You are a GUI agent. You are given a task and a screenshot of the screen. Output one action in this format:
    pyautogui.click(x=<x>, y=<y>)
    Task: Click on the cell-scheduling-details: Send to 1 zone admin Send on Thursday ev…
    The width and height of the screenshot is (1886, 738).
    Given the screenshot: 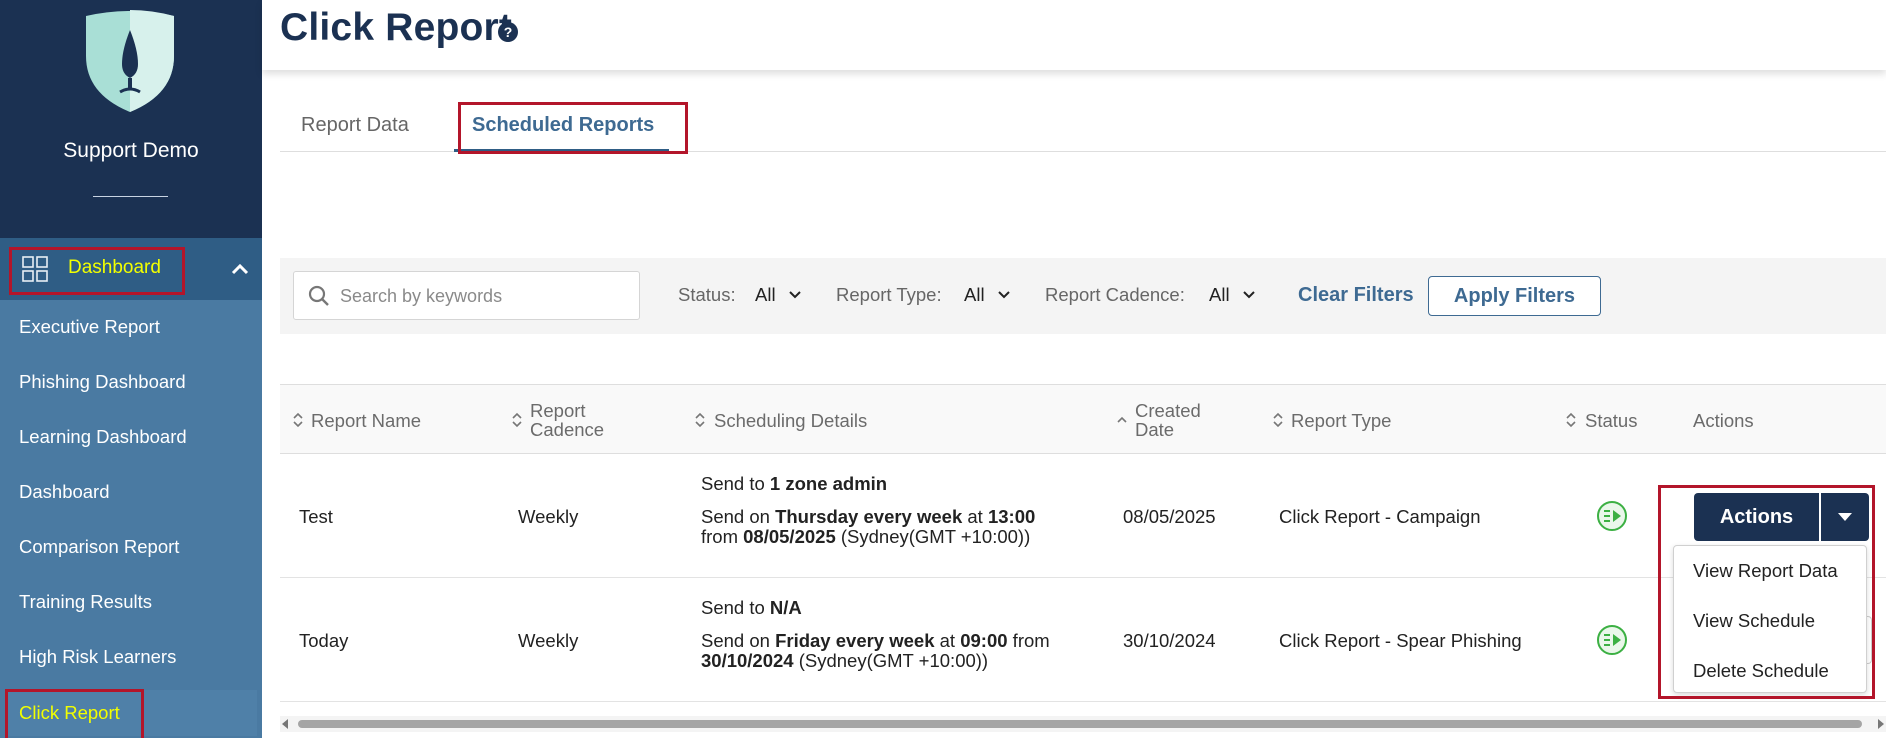 What is the action you would take?
    pyautogui.click(x=868, y=510)
    